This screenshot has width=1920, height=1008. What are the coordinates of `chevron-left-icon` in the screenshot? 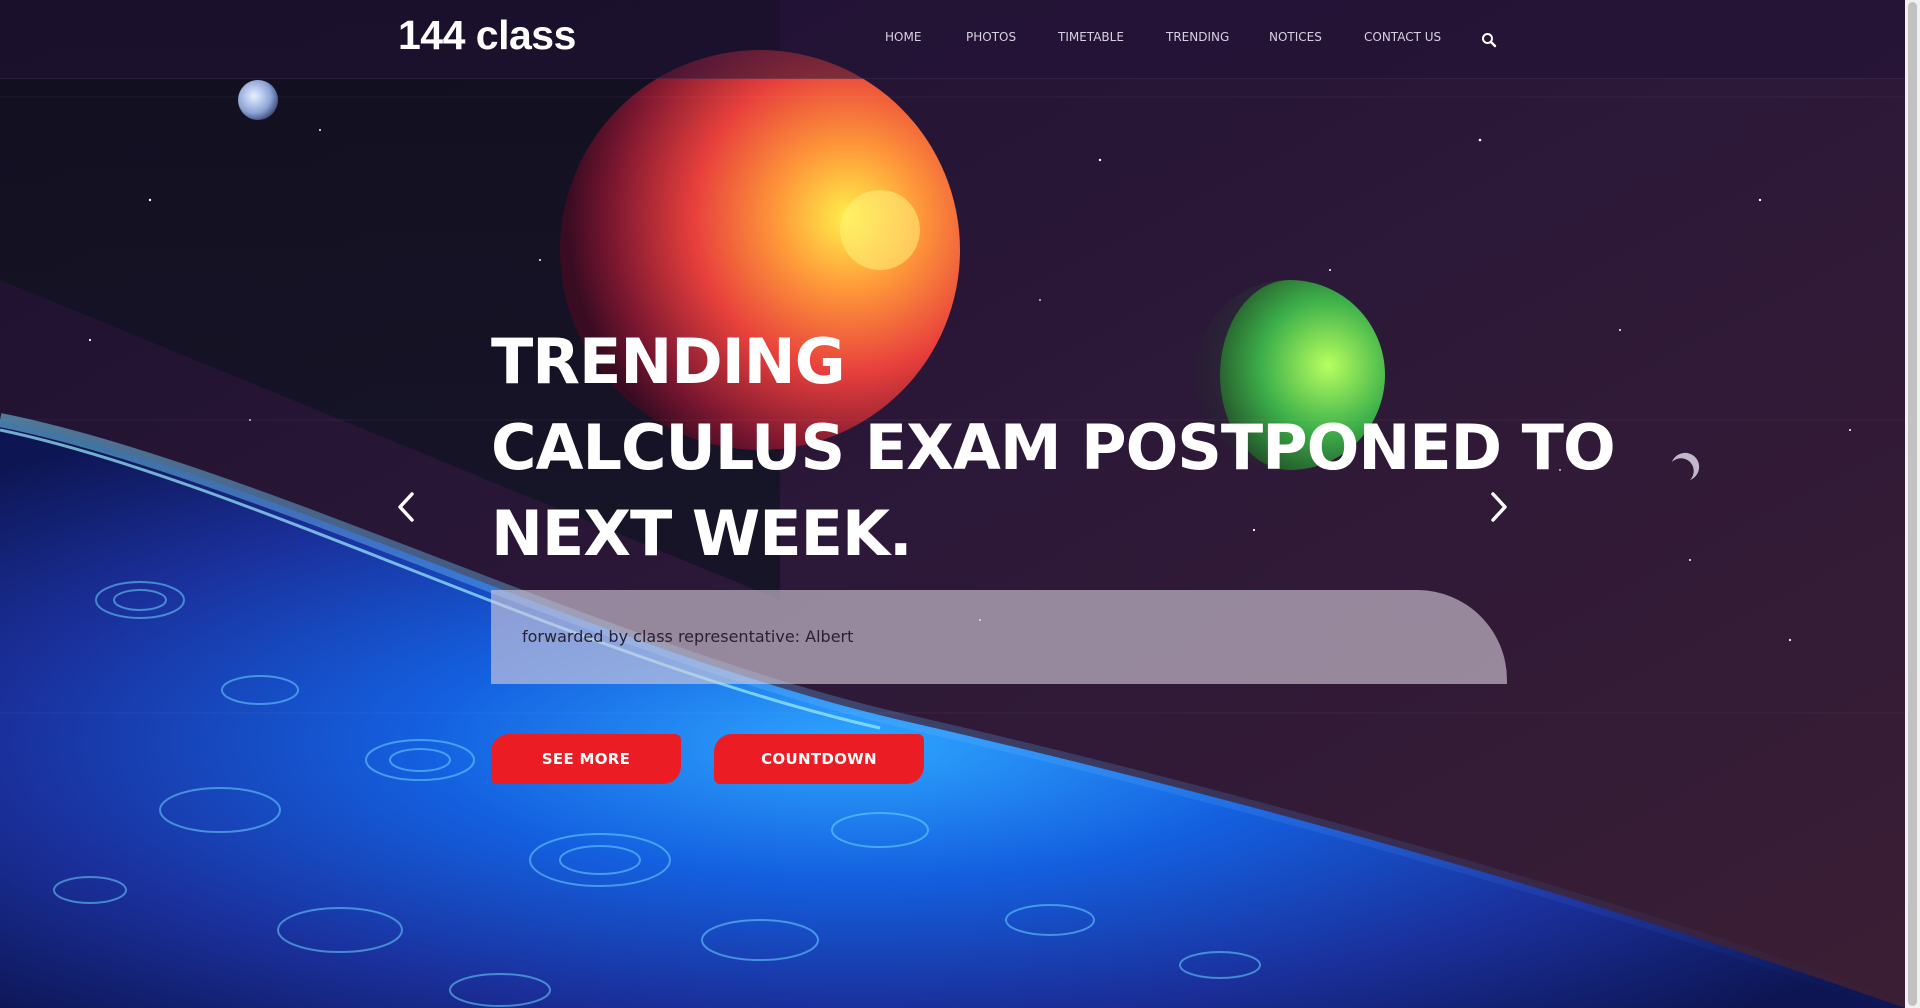 It's located at (407, 507).